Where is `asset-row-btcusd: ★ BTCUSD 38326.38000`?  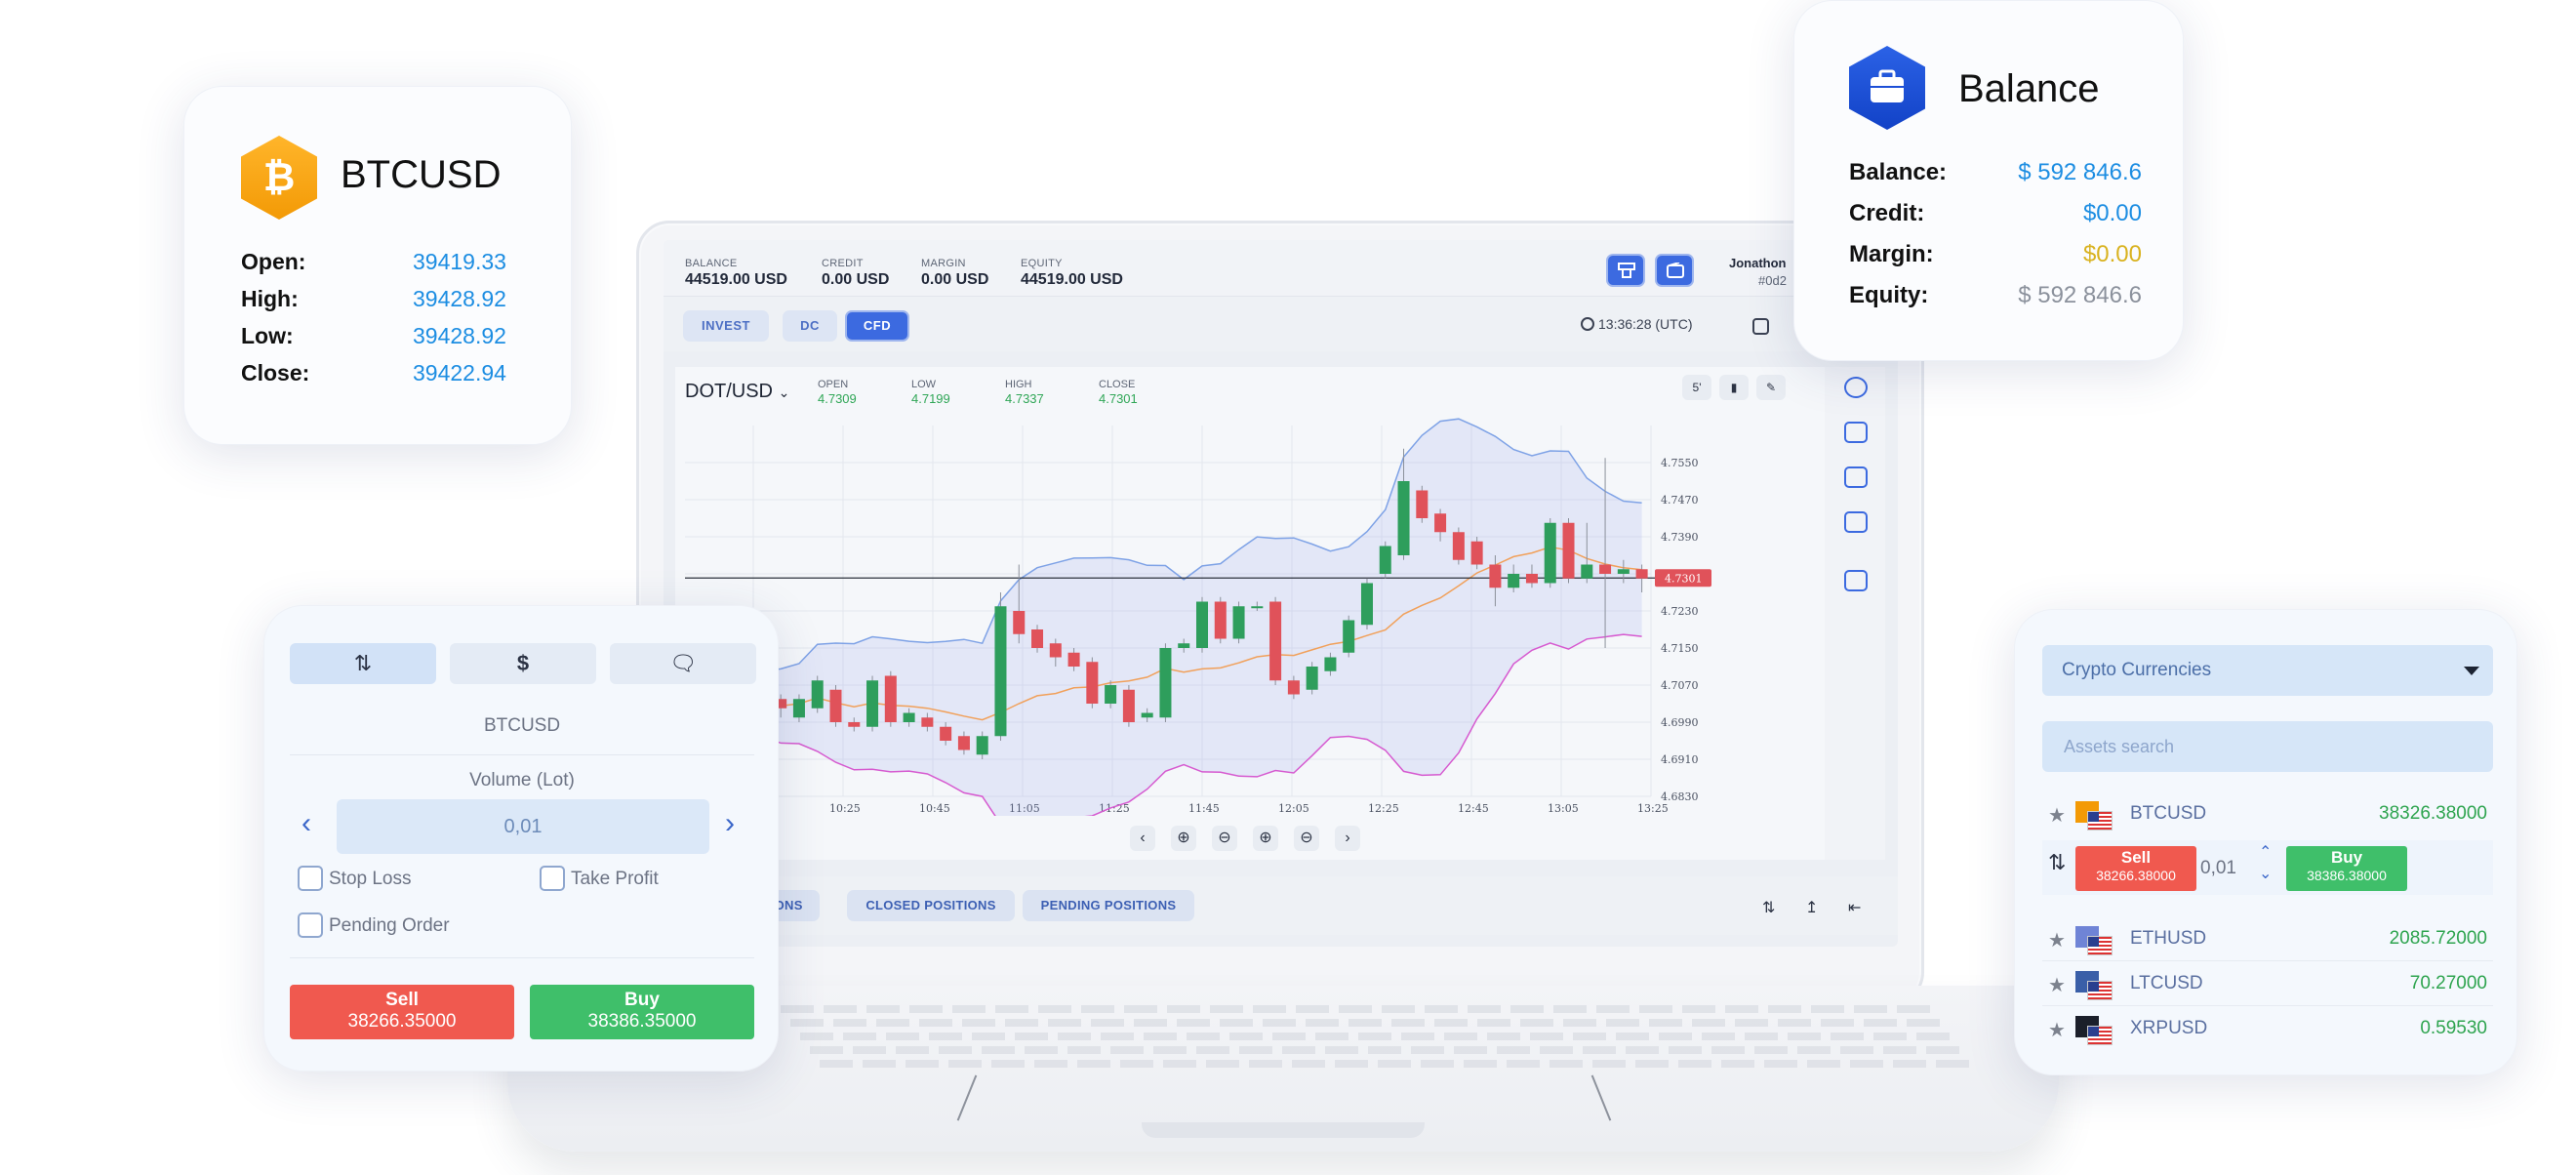
asset-row-btcusd: ★ BTCUSD 38326.38000 is located at coordinates (2267, 814).